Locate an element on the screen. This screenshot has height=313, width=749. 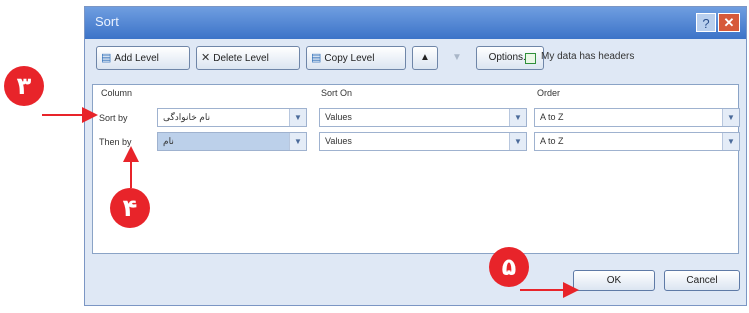
step-5-badge: ۵ is located at coordinates (509, 267).